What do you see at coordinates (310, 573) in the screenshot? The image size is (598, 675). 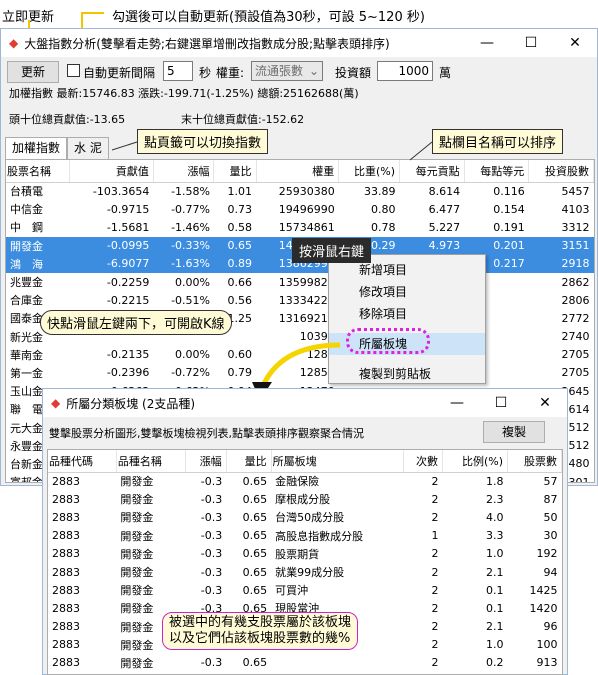 I see `table-cell: 就業99成分股` at bounding box center [310, 573].